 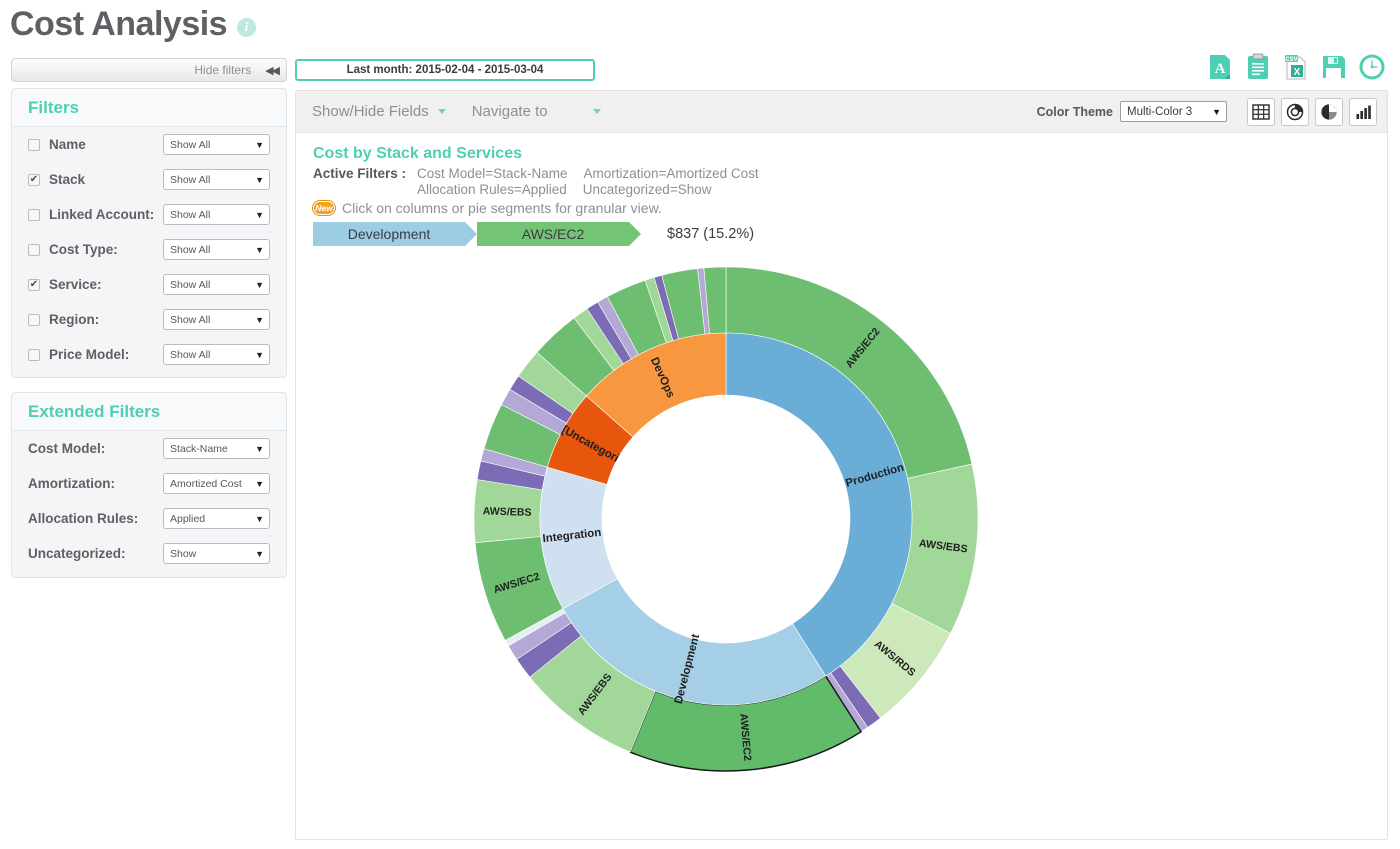 What do you see at coordinates (183, 553) in the screenshot?
I see `extended-filter-select-value: Show` at bounding box center [183, 553].